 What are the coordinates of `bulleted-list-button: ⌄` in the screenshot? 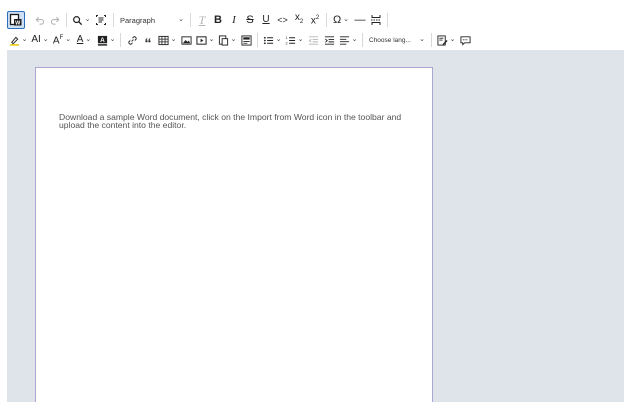 It's located at (272, 40).